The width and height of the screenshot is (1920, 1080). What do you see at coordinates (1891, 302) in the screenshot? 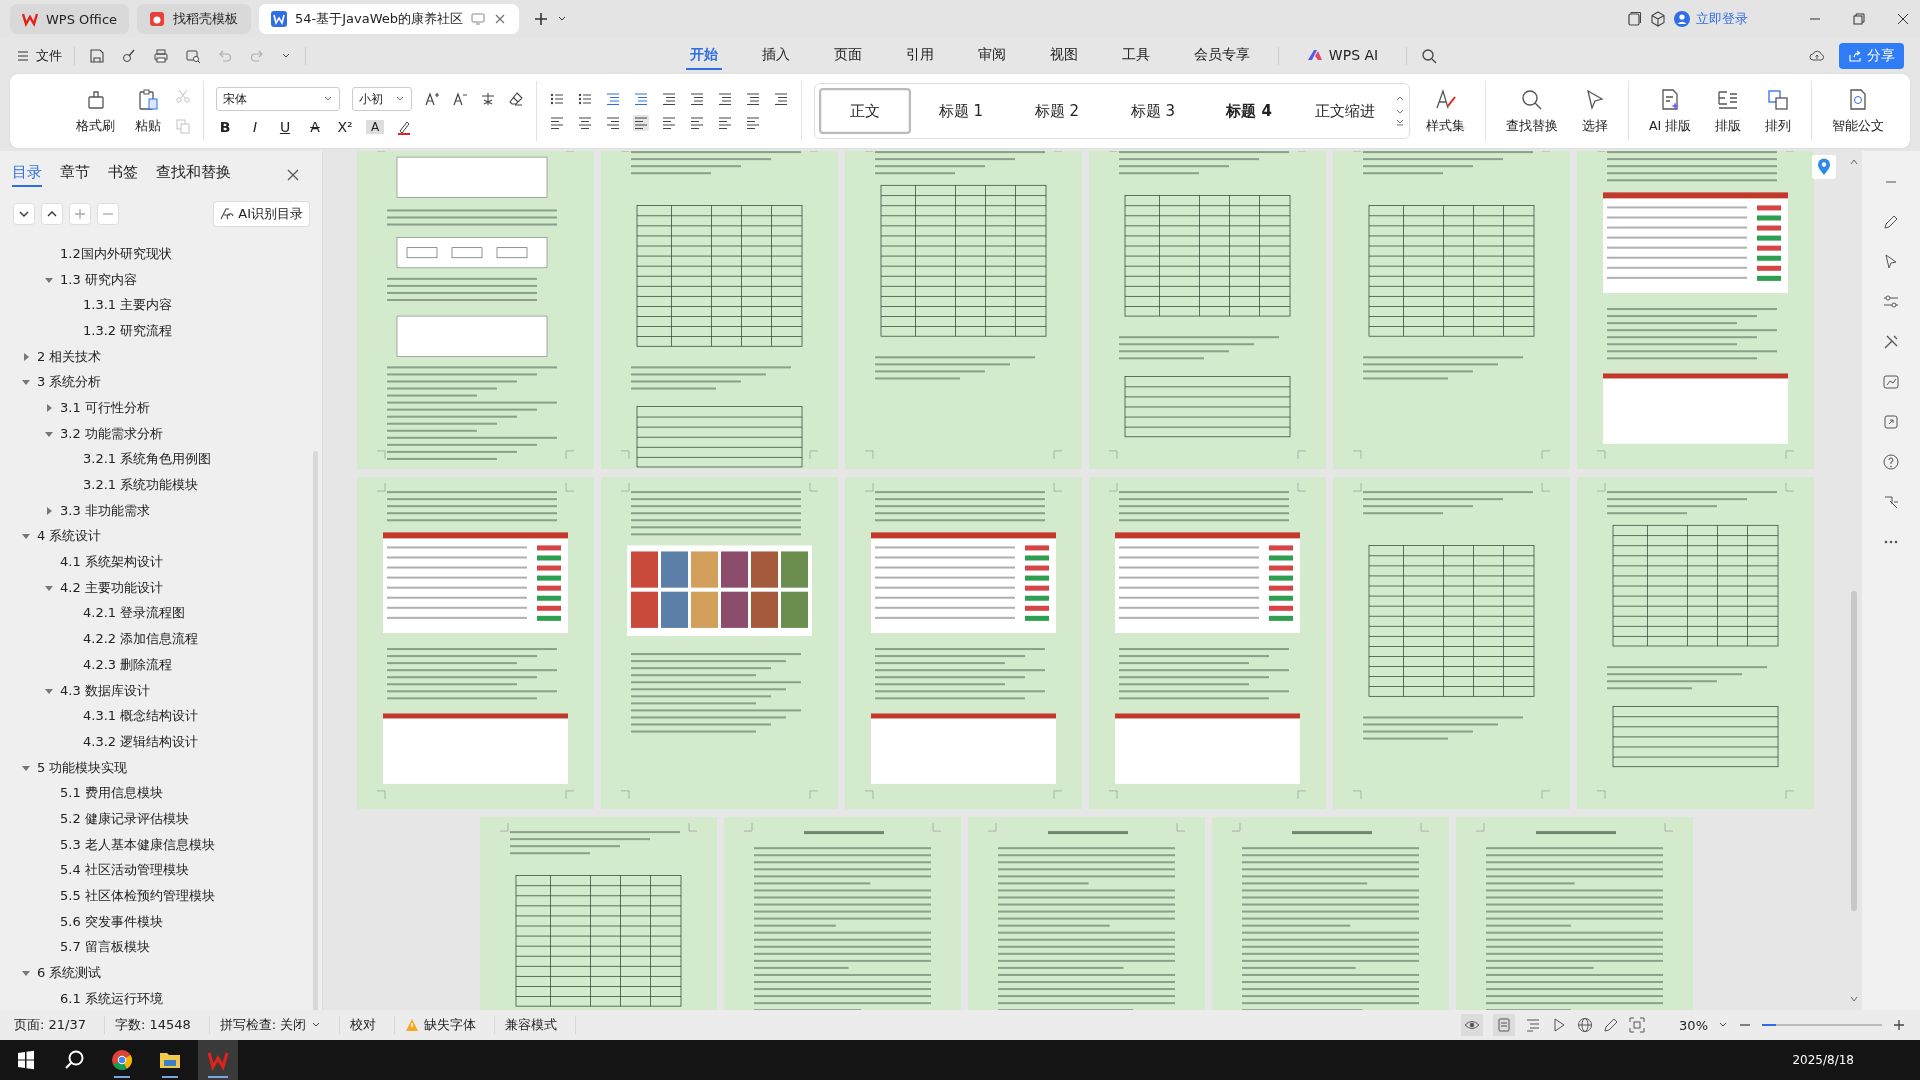
I see `sliders-icon` at bounding box center [1891, 302].